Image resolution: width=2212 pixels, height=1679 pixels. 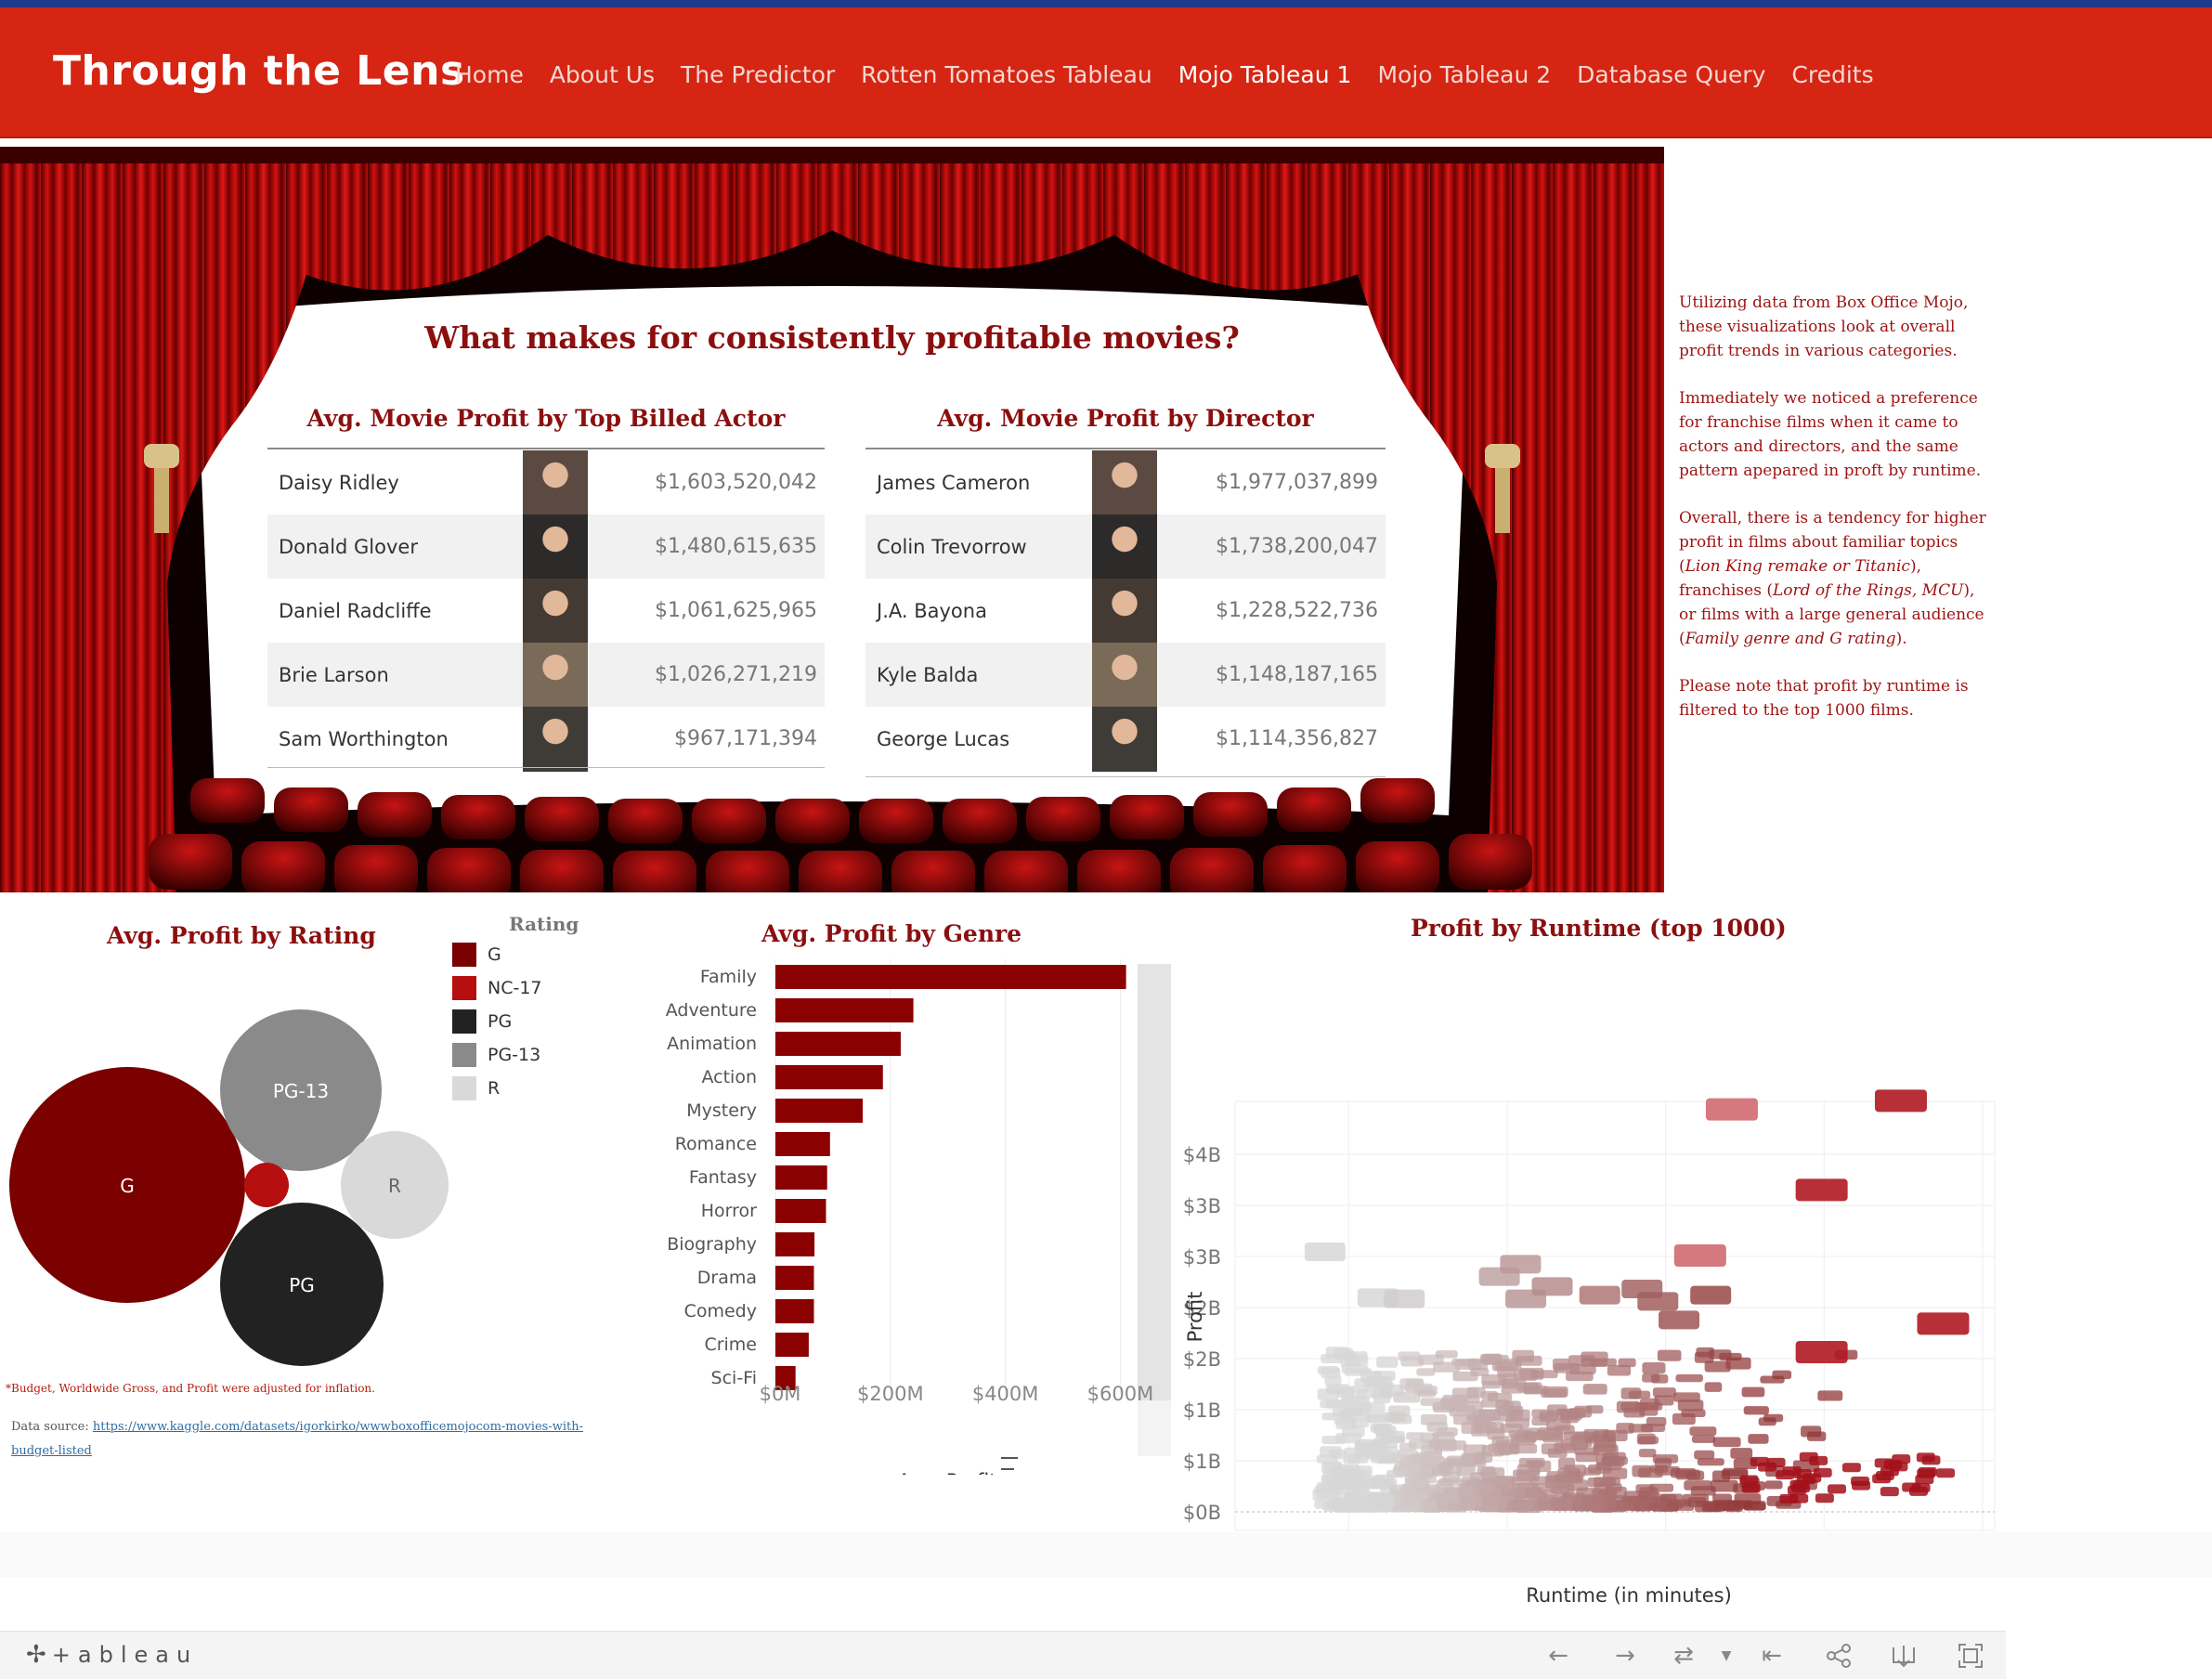 What do you see at coordinates (1904, 1656) in the screenshot?
I see `download-icon` at bounding box center [1904, 1656].